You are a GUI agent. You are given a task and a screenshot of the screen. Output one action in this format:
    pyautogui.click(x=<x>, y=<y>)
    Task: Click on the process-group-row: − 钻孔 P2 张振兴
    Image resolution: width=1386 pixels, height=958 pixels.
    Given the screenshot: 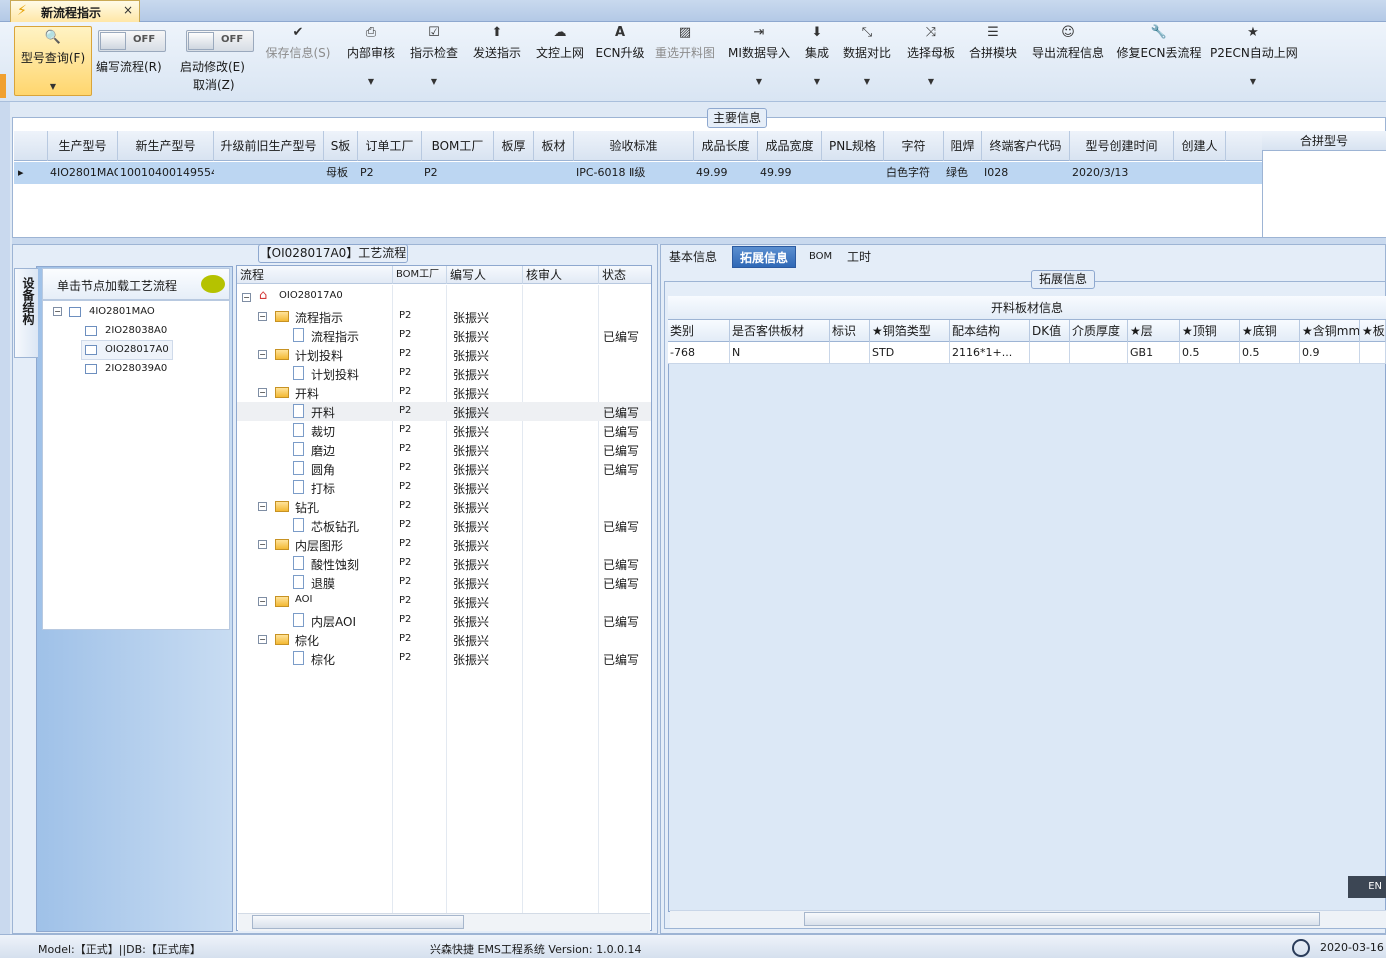 What is the action you would take?
    pyautogui.click(x=444, y=506)
    